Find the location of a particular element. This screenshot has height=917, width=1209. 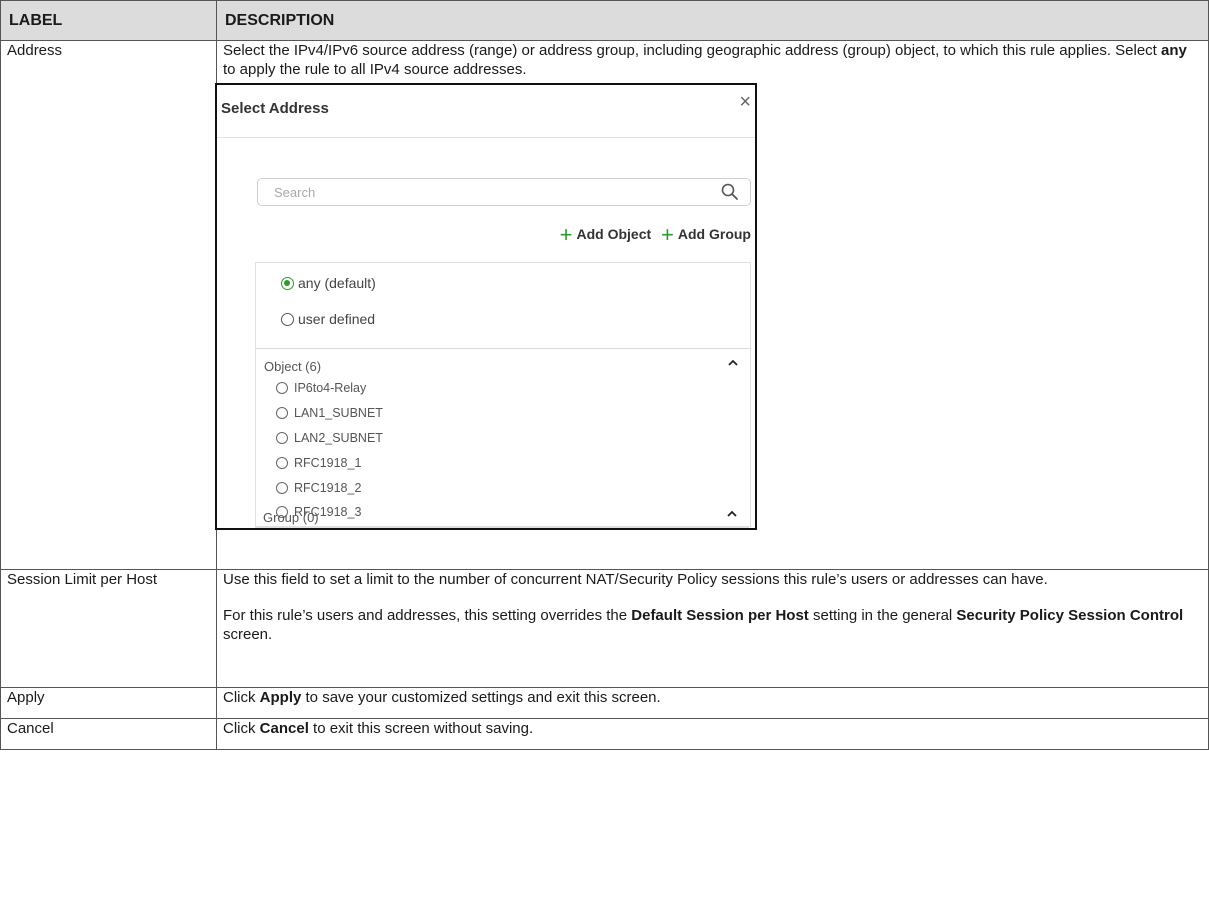

dialog-title: Select Address is located at coordinates (275, 108).